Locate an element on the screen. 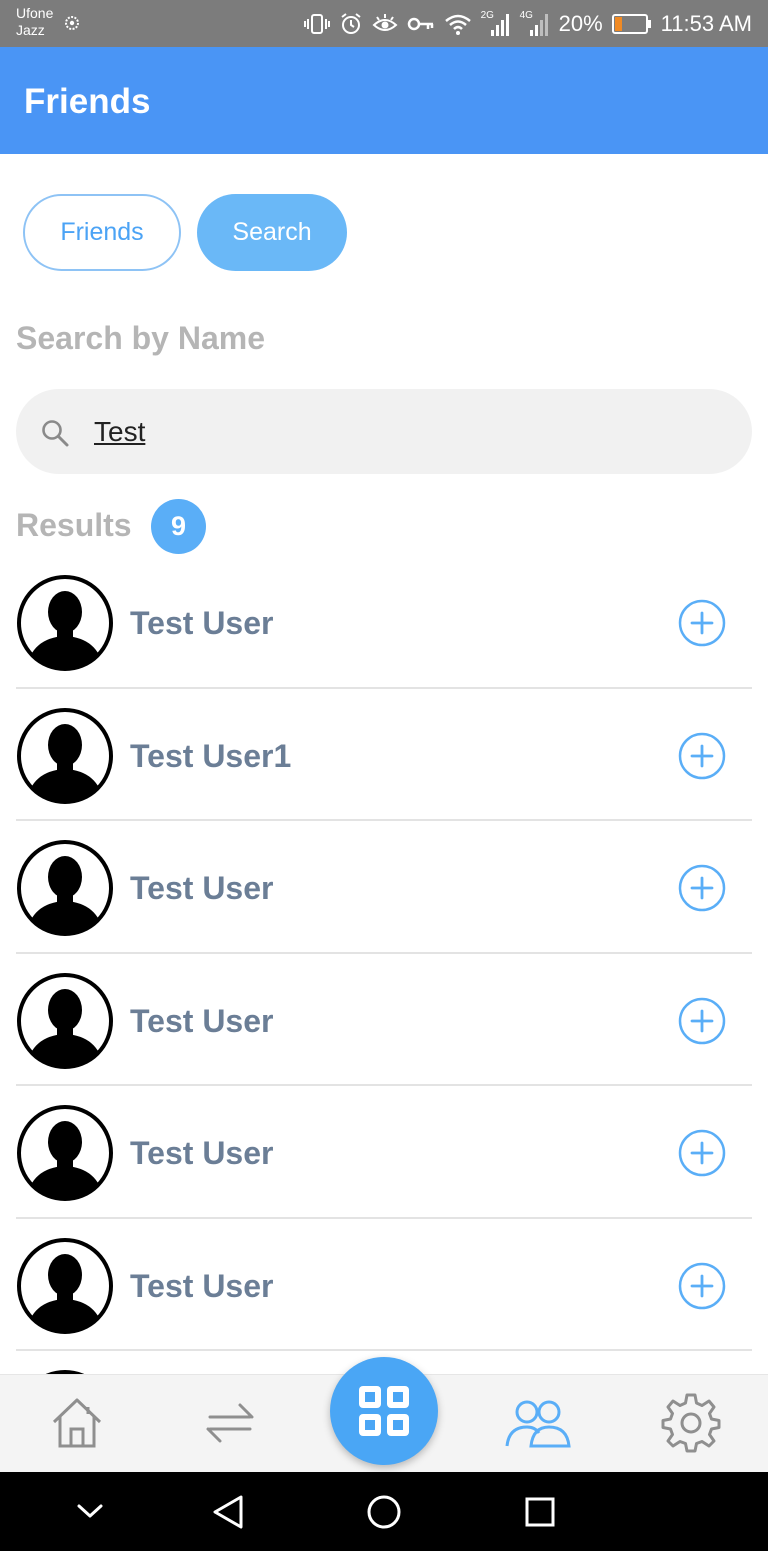 The height and width of the screenshot is (1551, 768). transfer-icon is located at coordinates (230, 1423).